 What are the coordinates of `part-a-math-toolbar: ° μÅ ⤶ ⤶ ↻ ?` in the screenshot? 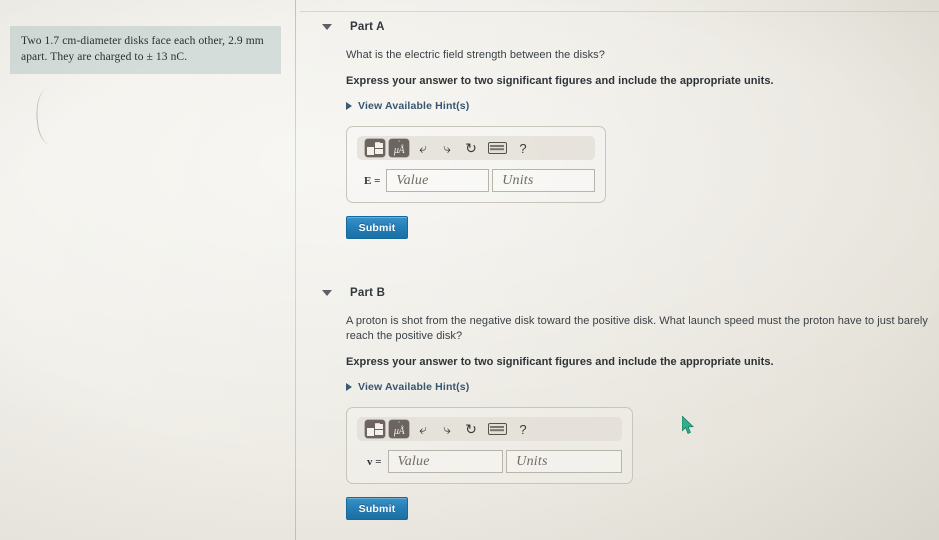 It's located at (476, 148).